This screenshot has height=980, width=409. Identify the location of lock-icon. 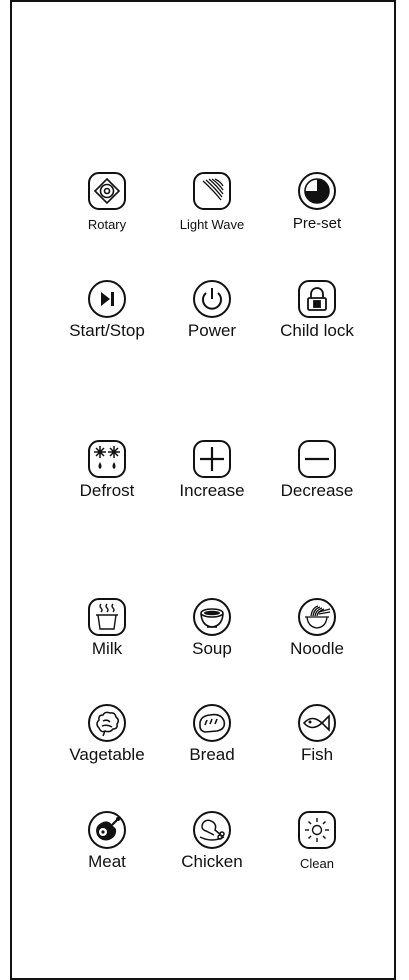
(317, 299).